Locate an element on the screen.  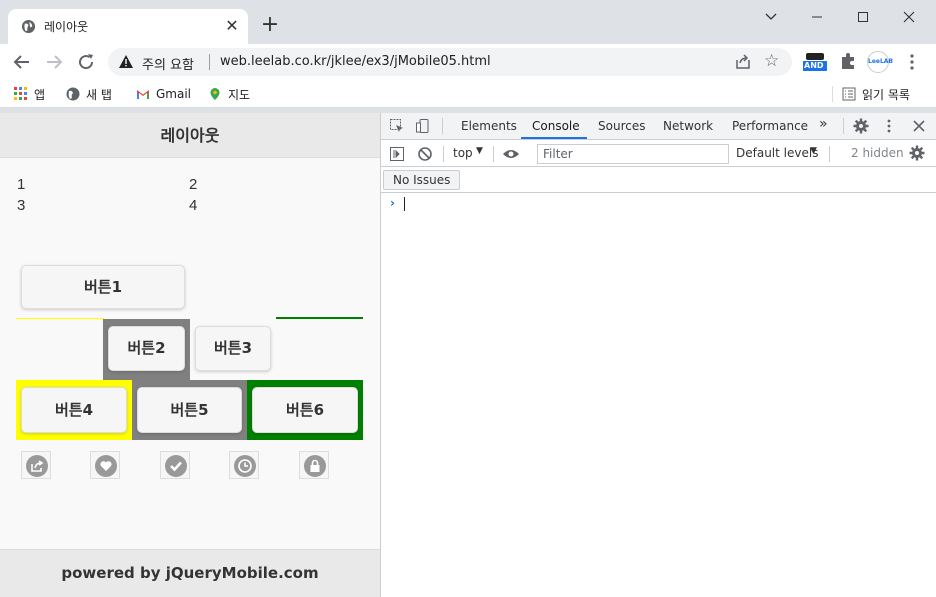
grid-cell-a1: 1 is located at coordinates (21, 184).